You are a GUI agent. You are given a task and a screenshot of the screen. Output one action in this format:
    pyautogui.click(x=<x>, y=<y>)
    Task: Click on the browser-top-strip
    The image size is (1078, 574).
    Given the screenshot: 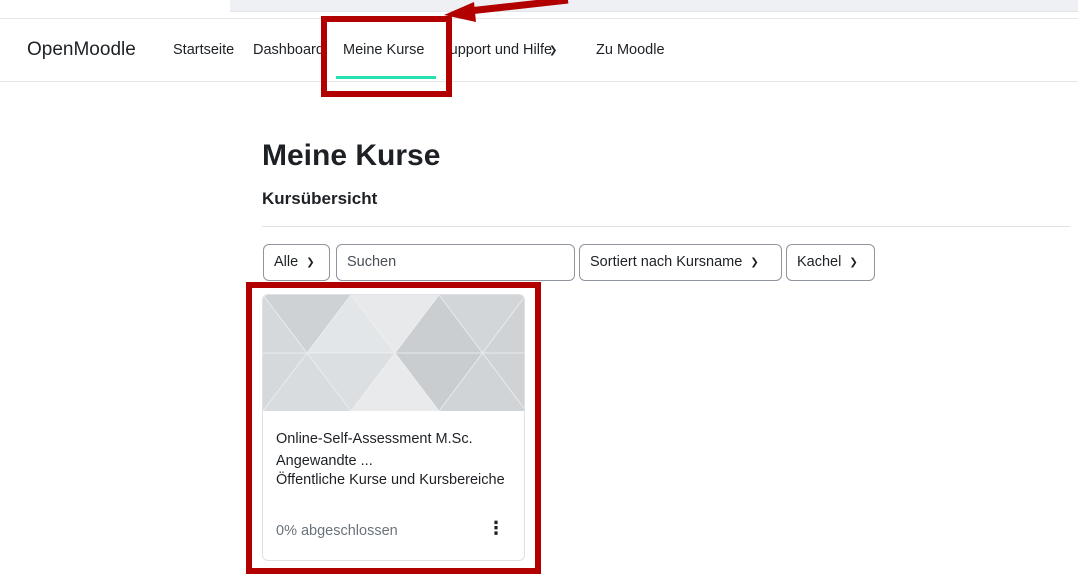 What is the action you would take?
    pyautogui.click(x=654, y=6)
    